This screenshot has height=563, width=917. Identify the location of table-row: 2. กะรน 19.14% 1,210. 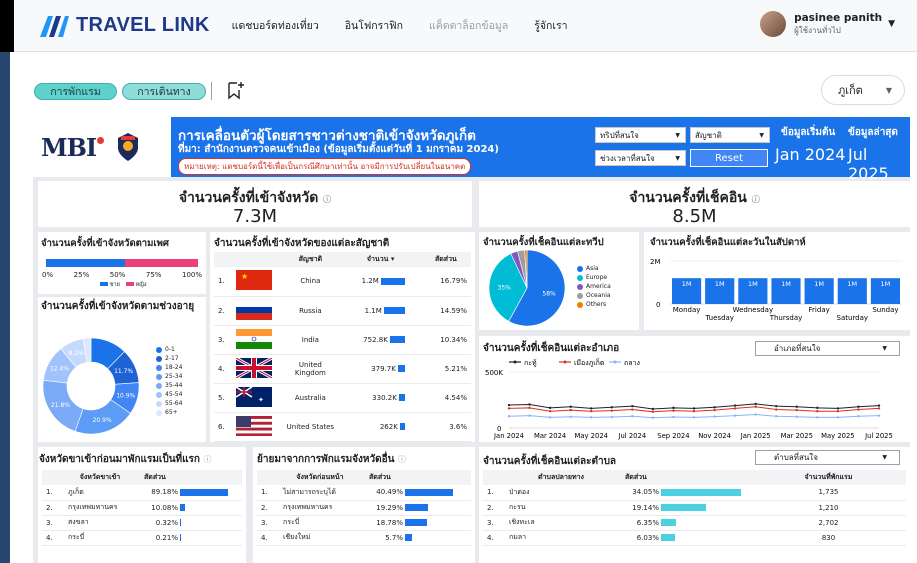
(694, 508).